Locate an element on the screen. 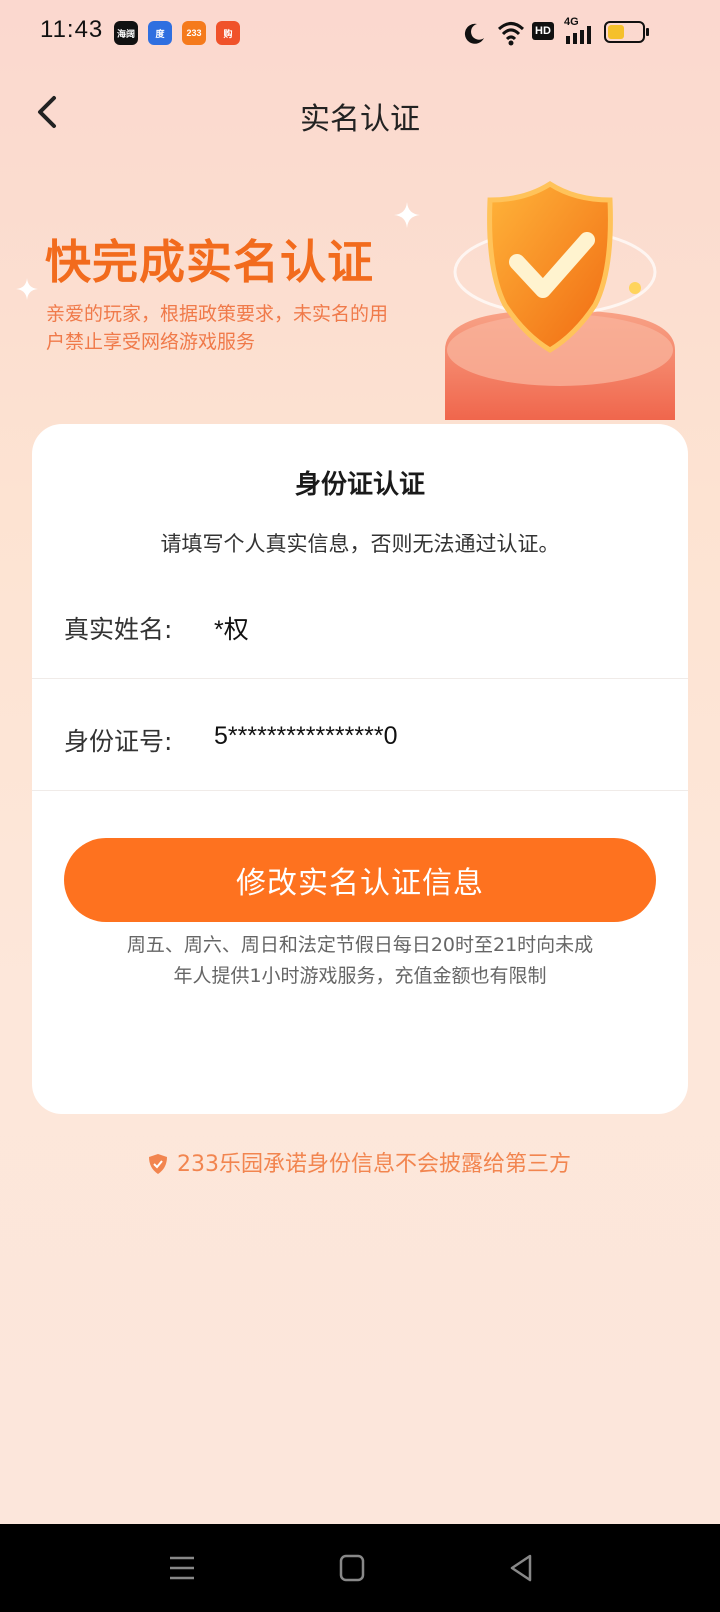 The width and height of the screenshot is (720, 1612). shield-small-icon is located at coordinates (158, 1164).